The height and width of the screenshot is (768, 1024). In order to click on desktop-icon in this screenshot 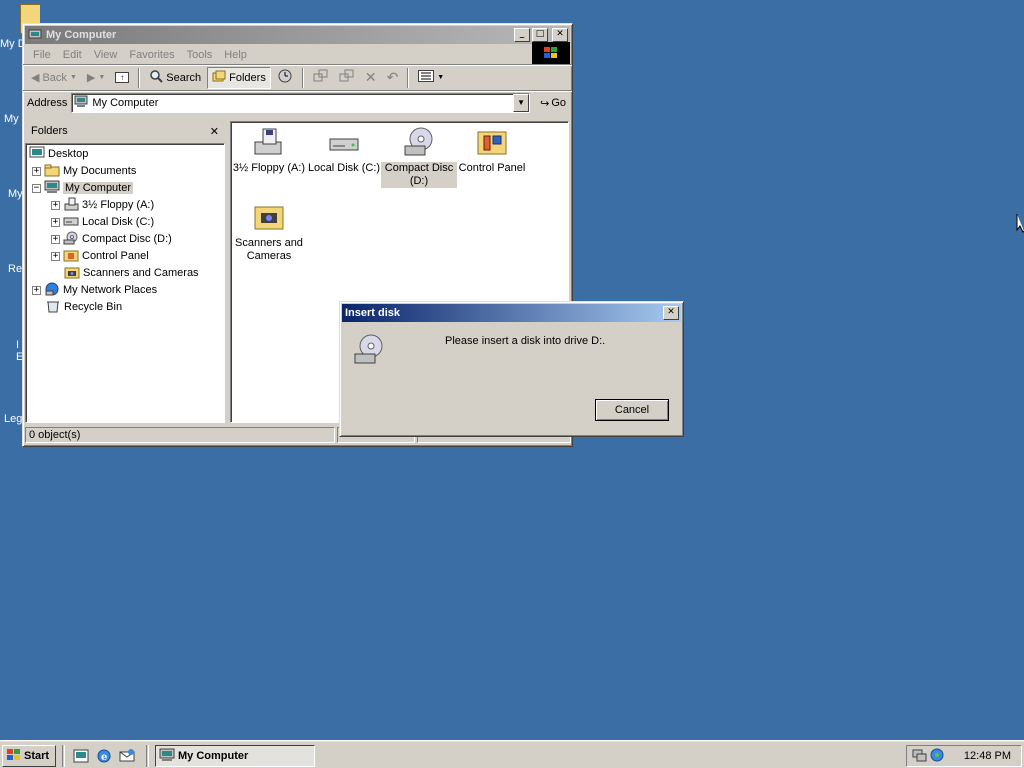, I will do `click(37, 154)`.